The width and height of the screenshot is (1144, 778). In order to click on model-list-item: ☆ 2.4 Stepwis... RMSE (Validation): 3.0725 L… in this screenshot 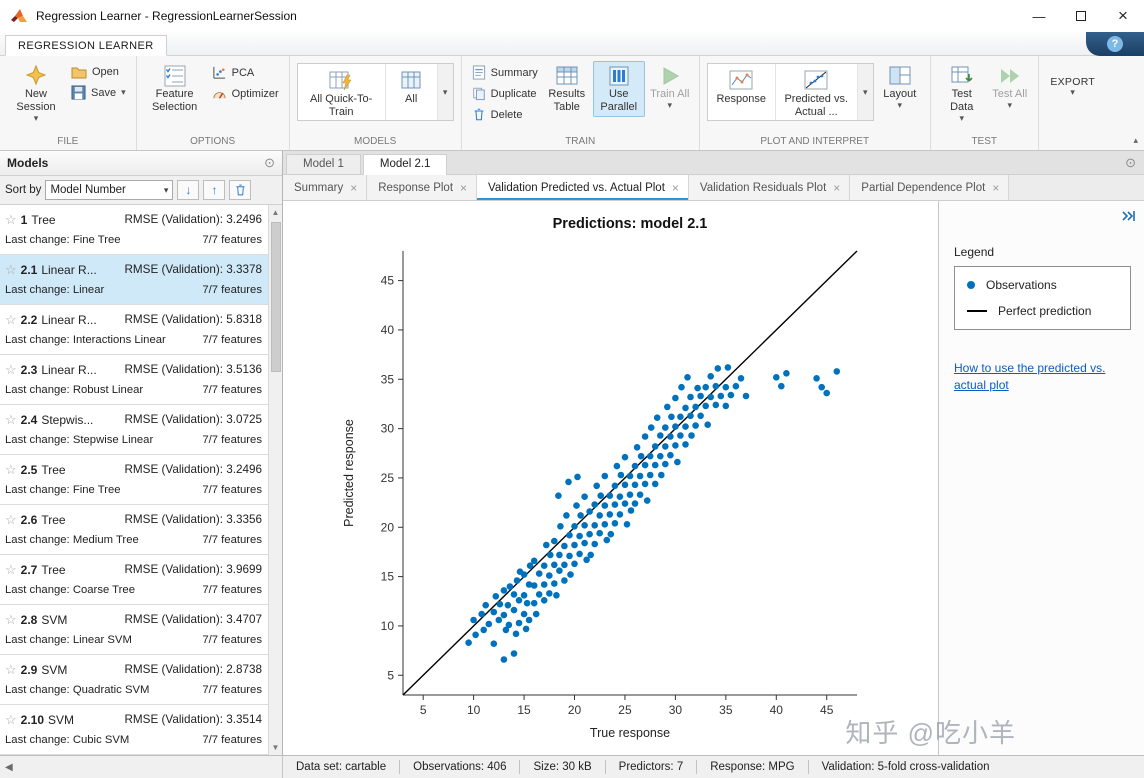, I will do `click(134, 430)`.